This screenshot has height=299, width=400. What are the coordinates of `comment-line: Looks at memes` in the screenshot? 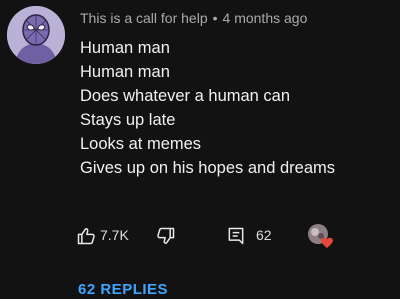 It's located at (141, 144).